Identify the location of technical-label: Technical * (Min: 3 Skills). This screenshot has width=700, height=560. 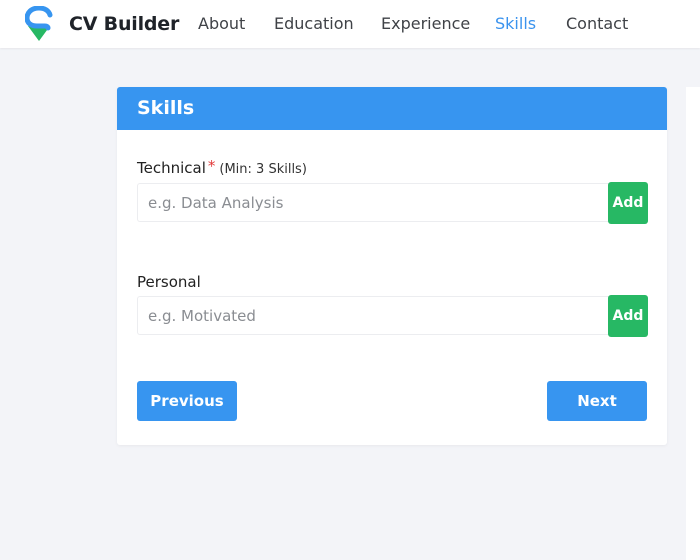
(222, 167).